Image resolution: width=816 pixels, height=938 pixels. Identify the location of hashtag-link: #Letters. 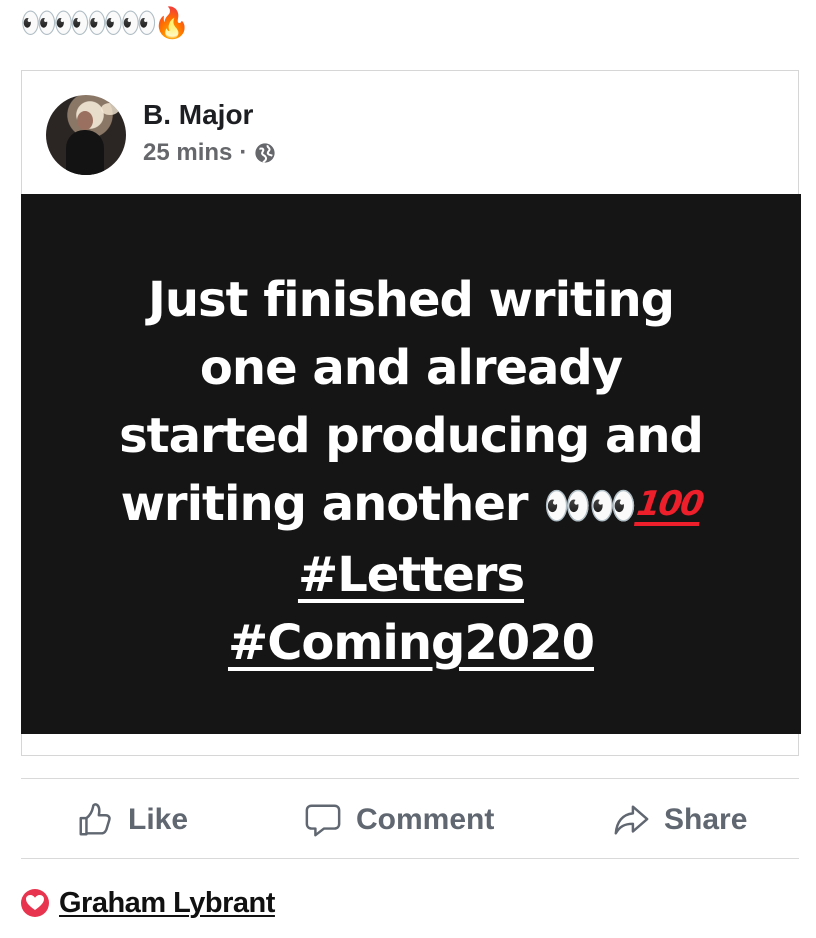
(411, 575).